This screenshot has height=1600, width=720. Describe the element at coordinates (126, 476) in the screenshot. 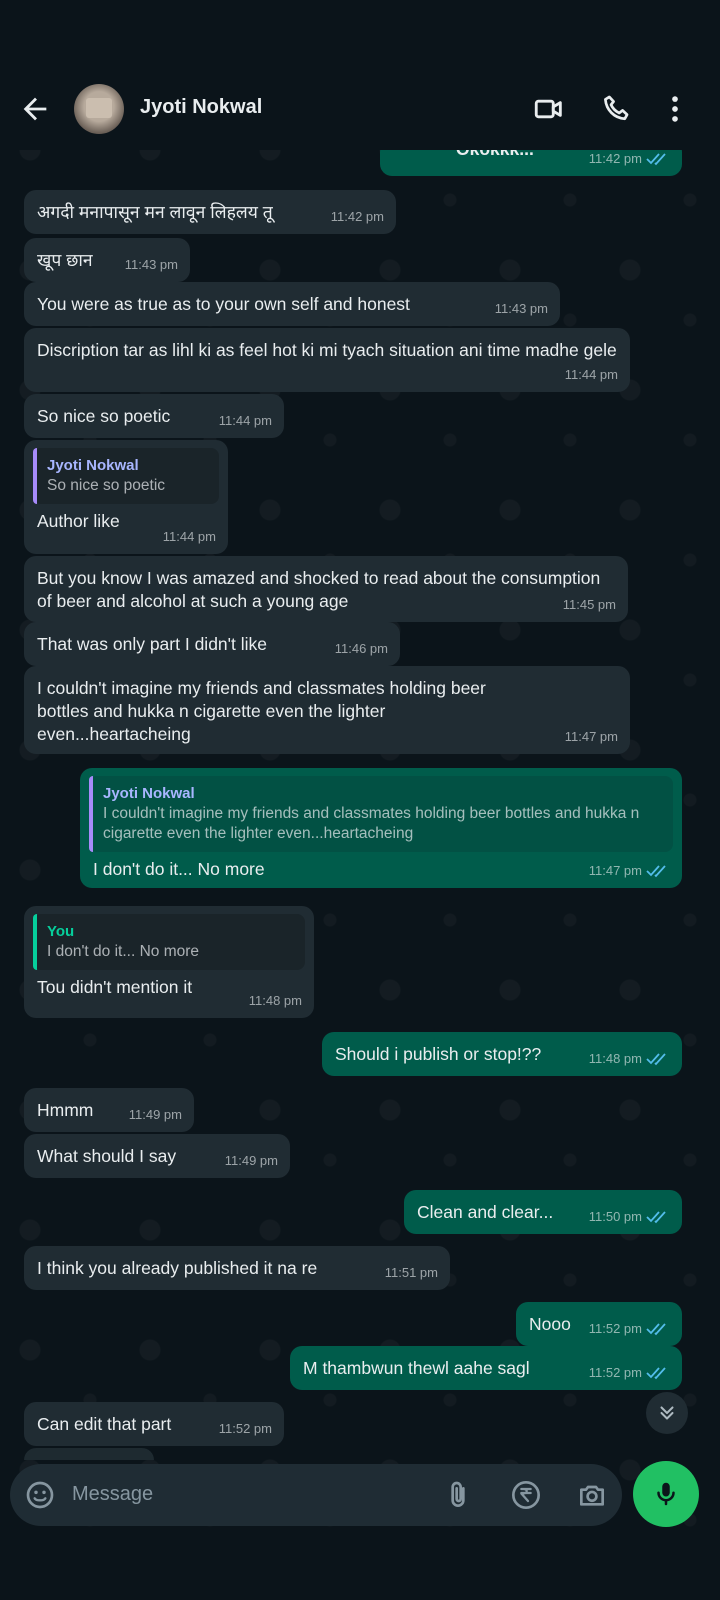

I see `quoted-message: Jyoti Nokwal So nice so poetic` at that location.